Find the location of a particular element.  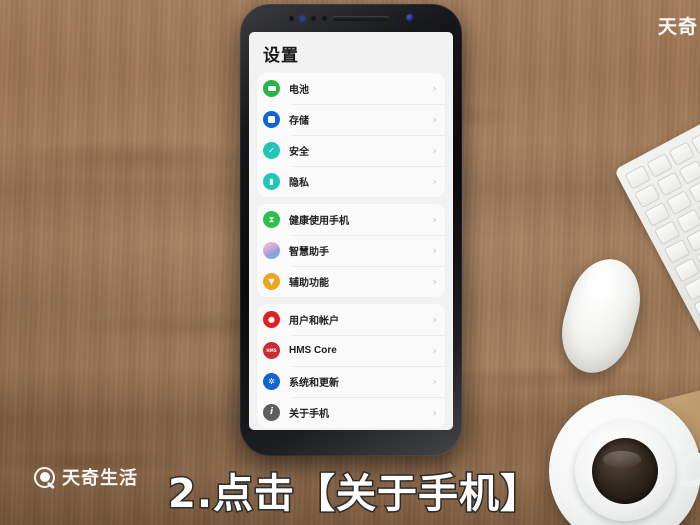

coffee-cup is located at coordinates (625, 471).